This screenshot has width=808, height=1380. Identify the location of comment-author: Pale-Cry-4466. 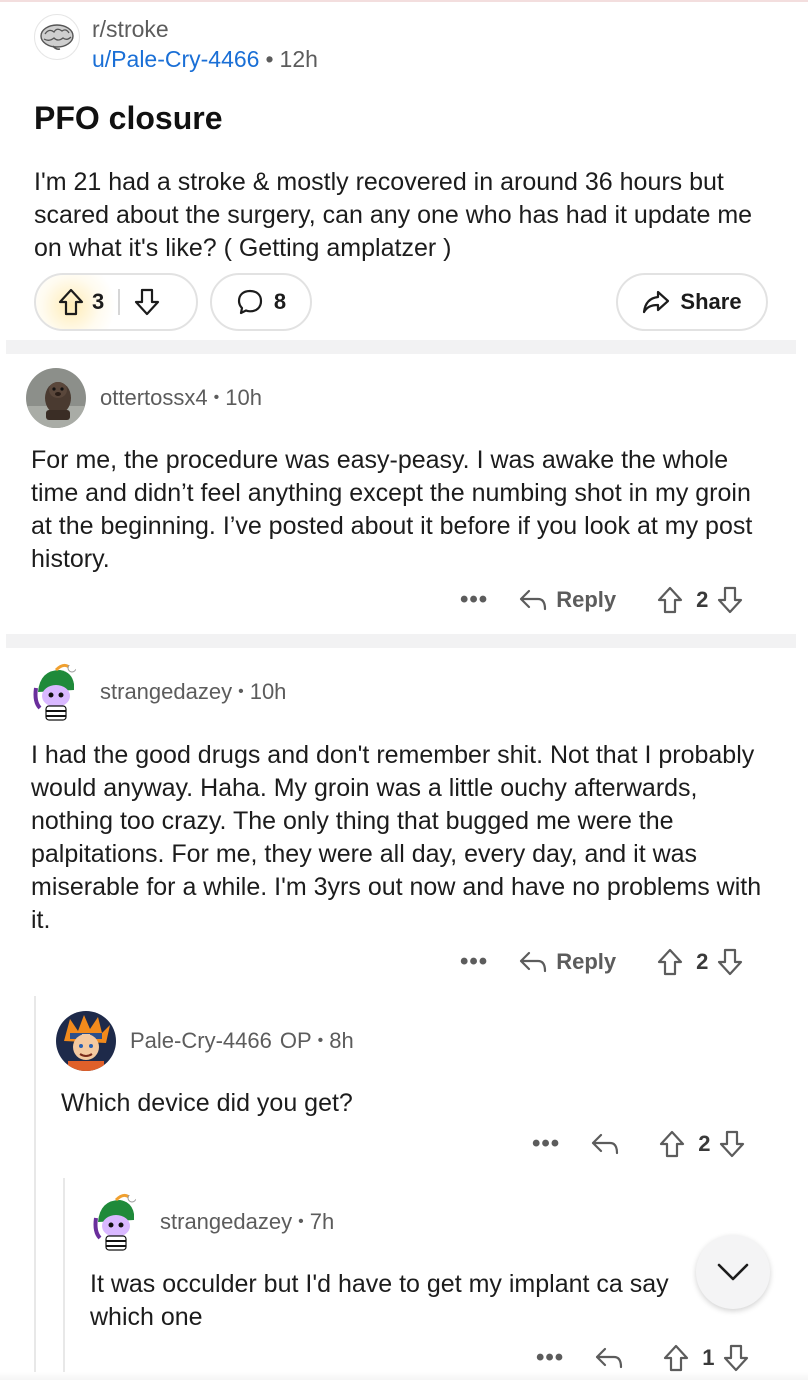
(201, 1041).